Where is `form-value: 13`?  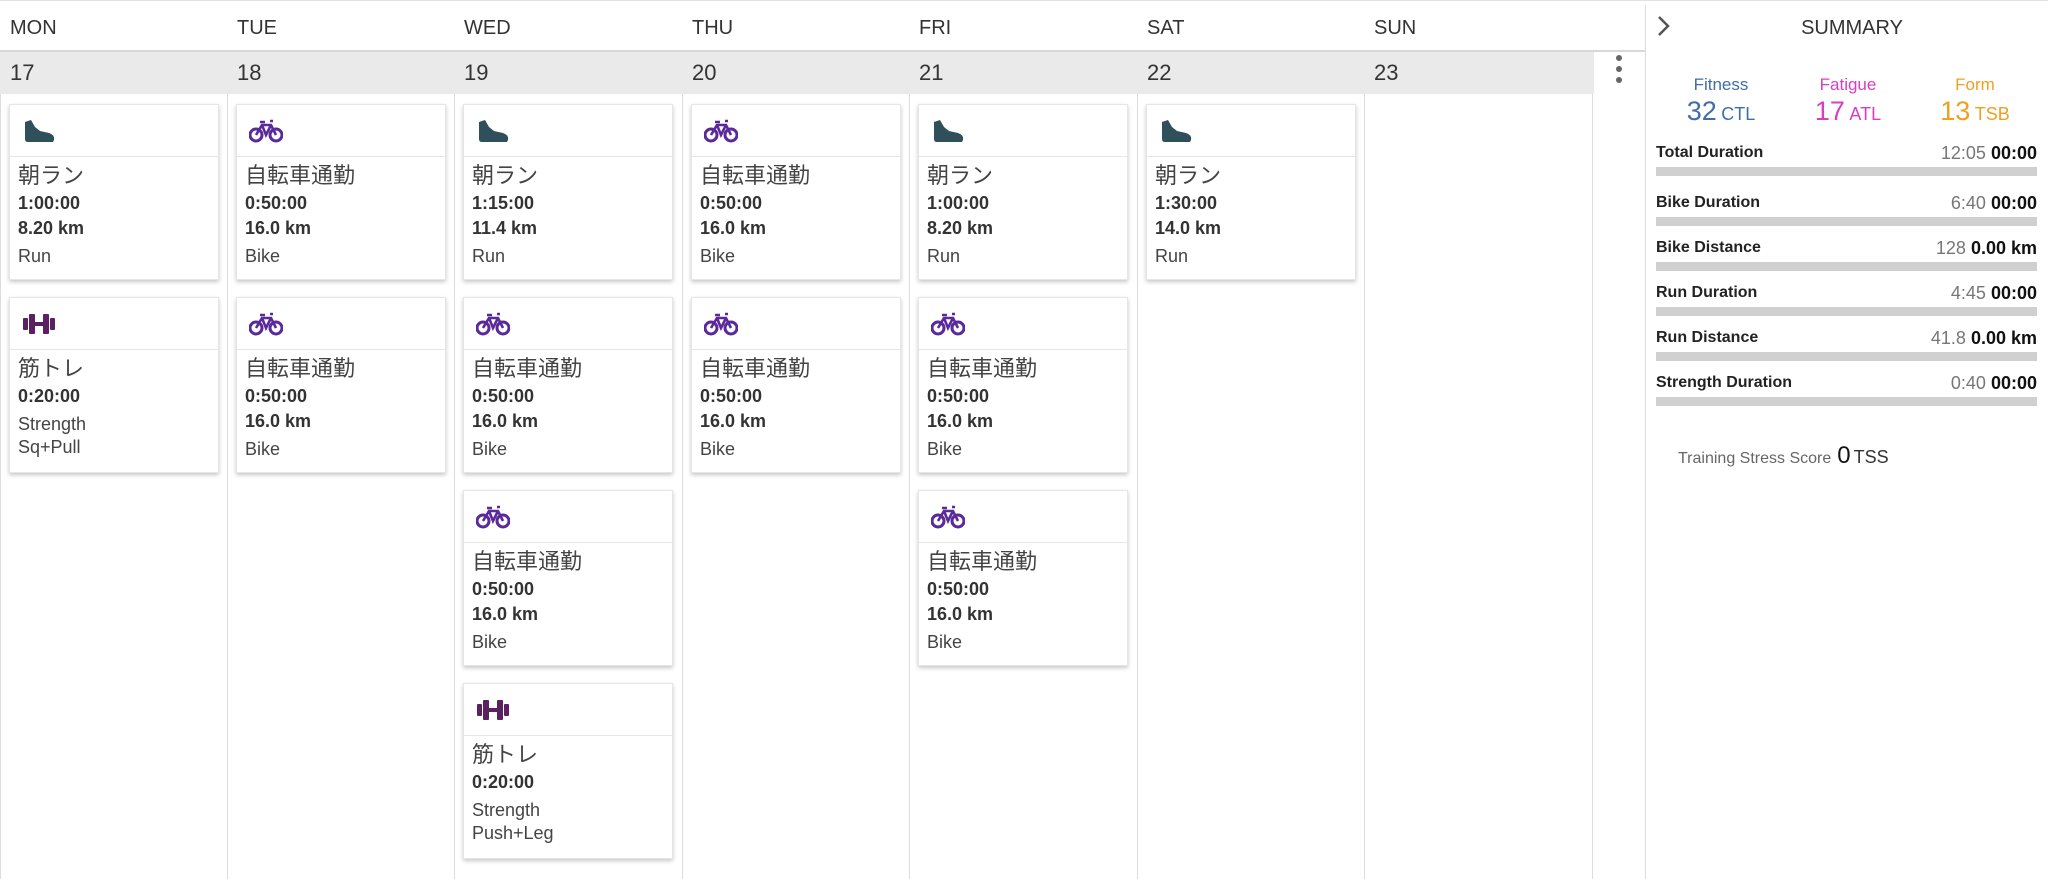 form-value: 13 is located at coordinates (1955, 111).